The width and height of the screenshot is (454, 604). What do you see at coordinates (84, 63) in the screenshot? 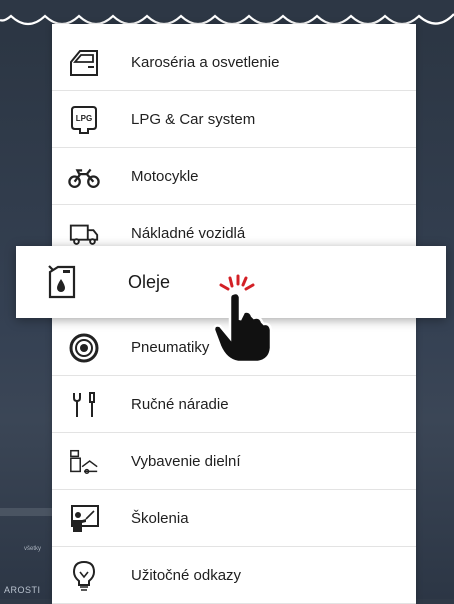
I see `car-door-icon` at bounding box center [84, 63].